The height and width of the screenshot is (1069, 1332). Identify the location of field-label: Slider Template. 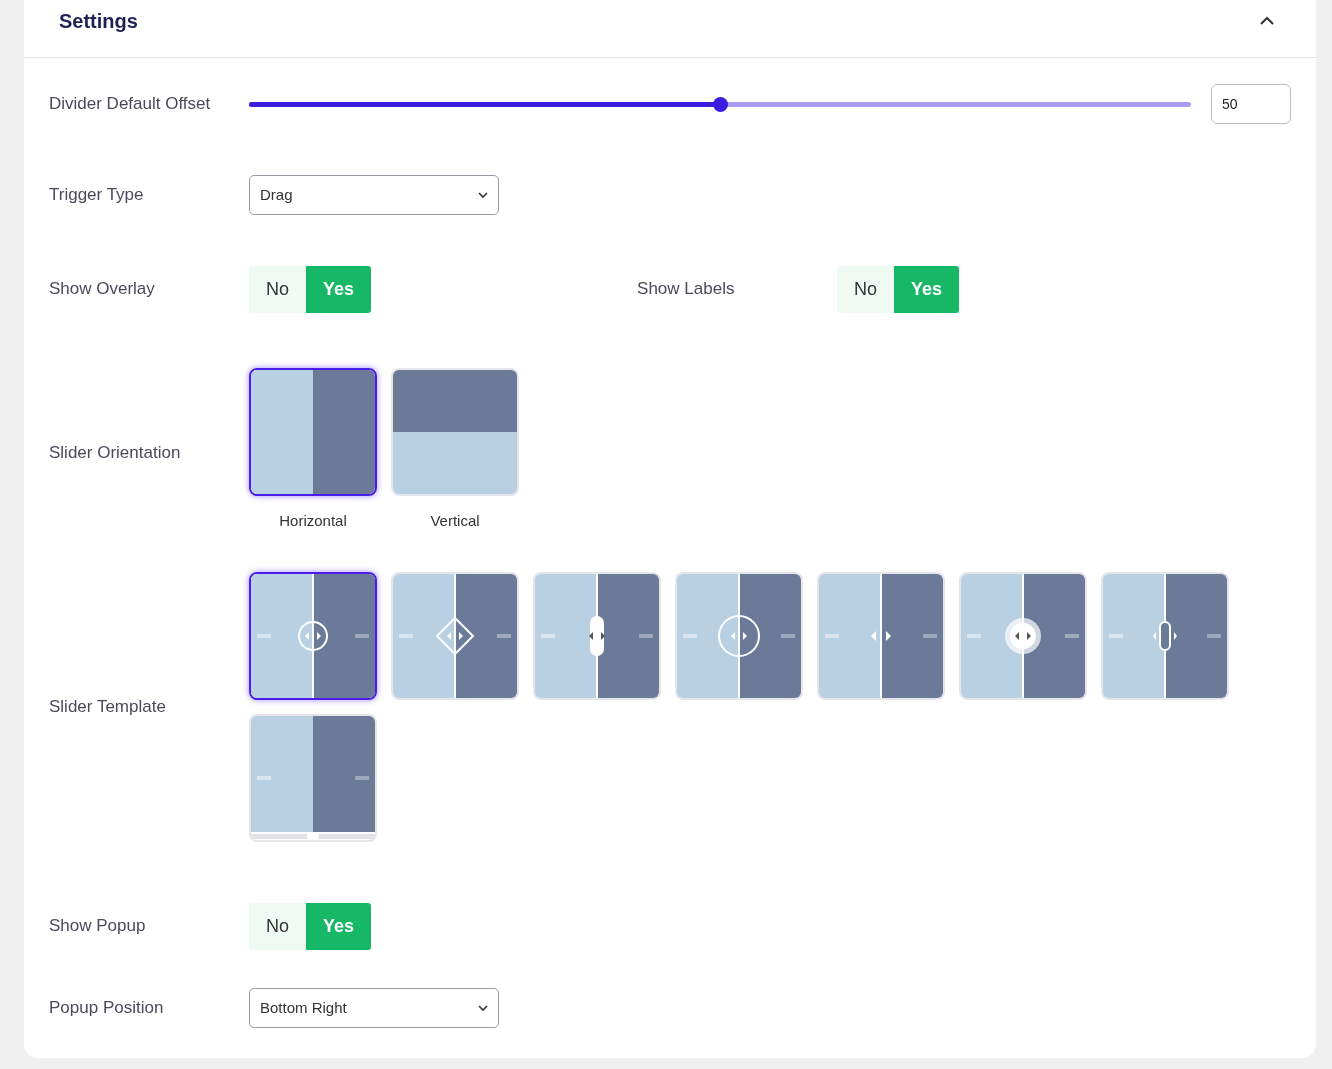
(108, 707).